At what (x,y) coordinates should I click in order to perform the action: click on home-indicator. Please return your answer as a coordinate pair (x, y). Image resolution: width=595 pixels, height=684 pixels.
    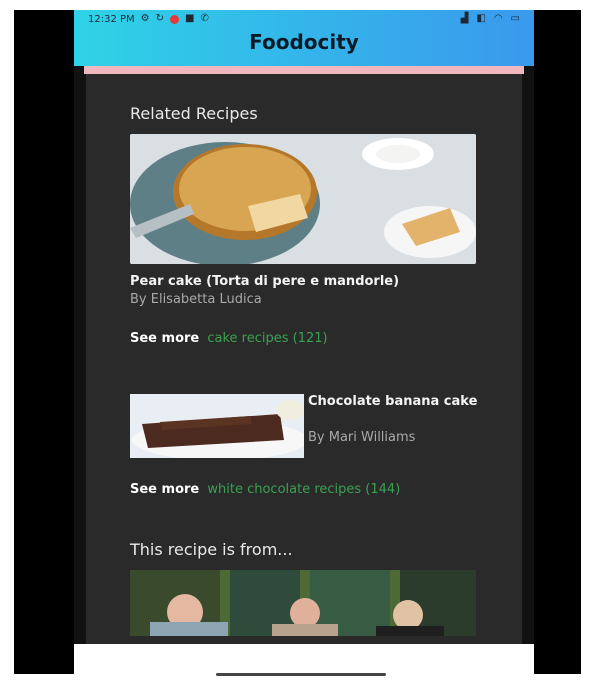
    Looking at the image, I should click on (301, 674).